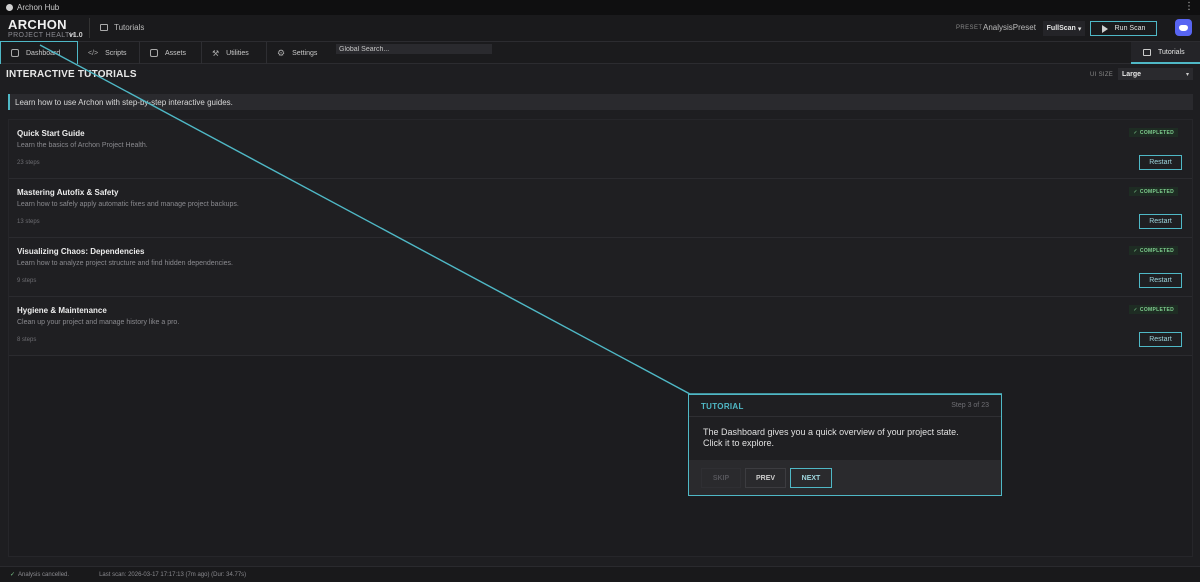 This screenshot has width=1200, height=582. Describe the element at coordinates (811, 478) in the screenshot. I see `next-button: NEXT` at that location.